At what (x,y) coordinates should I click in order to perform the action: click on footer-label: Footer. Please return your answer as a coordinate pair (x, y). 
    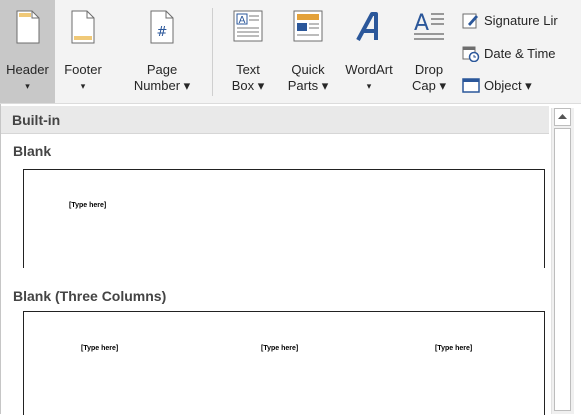
    Looking at the image, I should click on (83, 69).